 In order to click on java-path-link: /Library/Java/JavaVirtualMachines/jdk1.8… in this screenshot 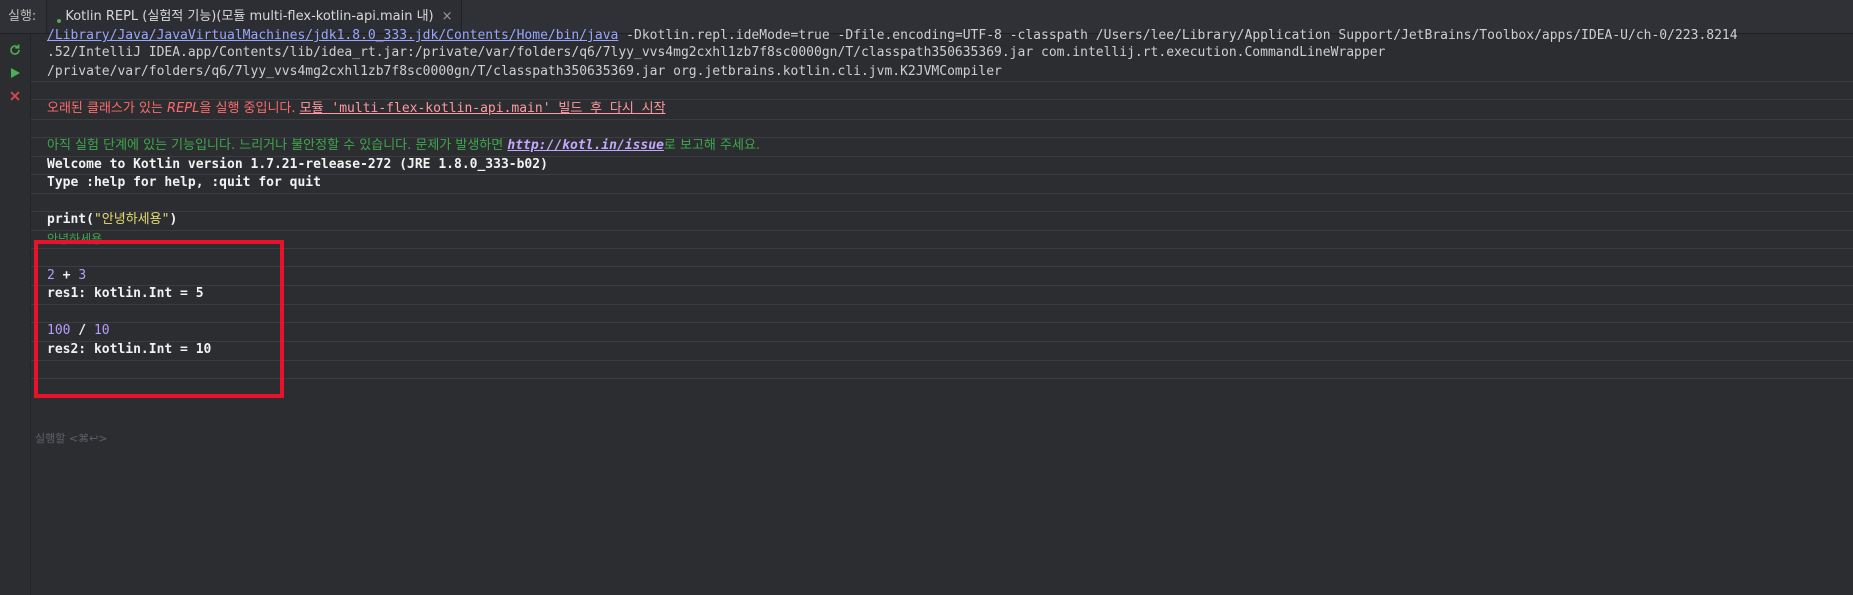, I will do `click(332, 35)`.